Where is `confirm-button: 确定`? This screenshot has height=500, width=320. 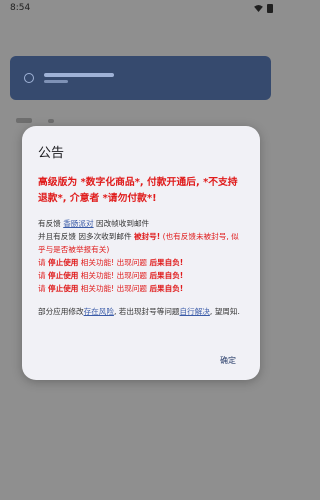
confirm-button: 确定 is located at coordinates (228, 360).